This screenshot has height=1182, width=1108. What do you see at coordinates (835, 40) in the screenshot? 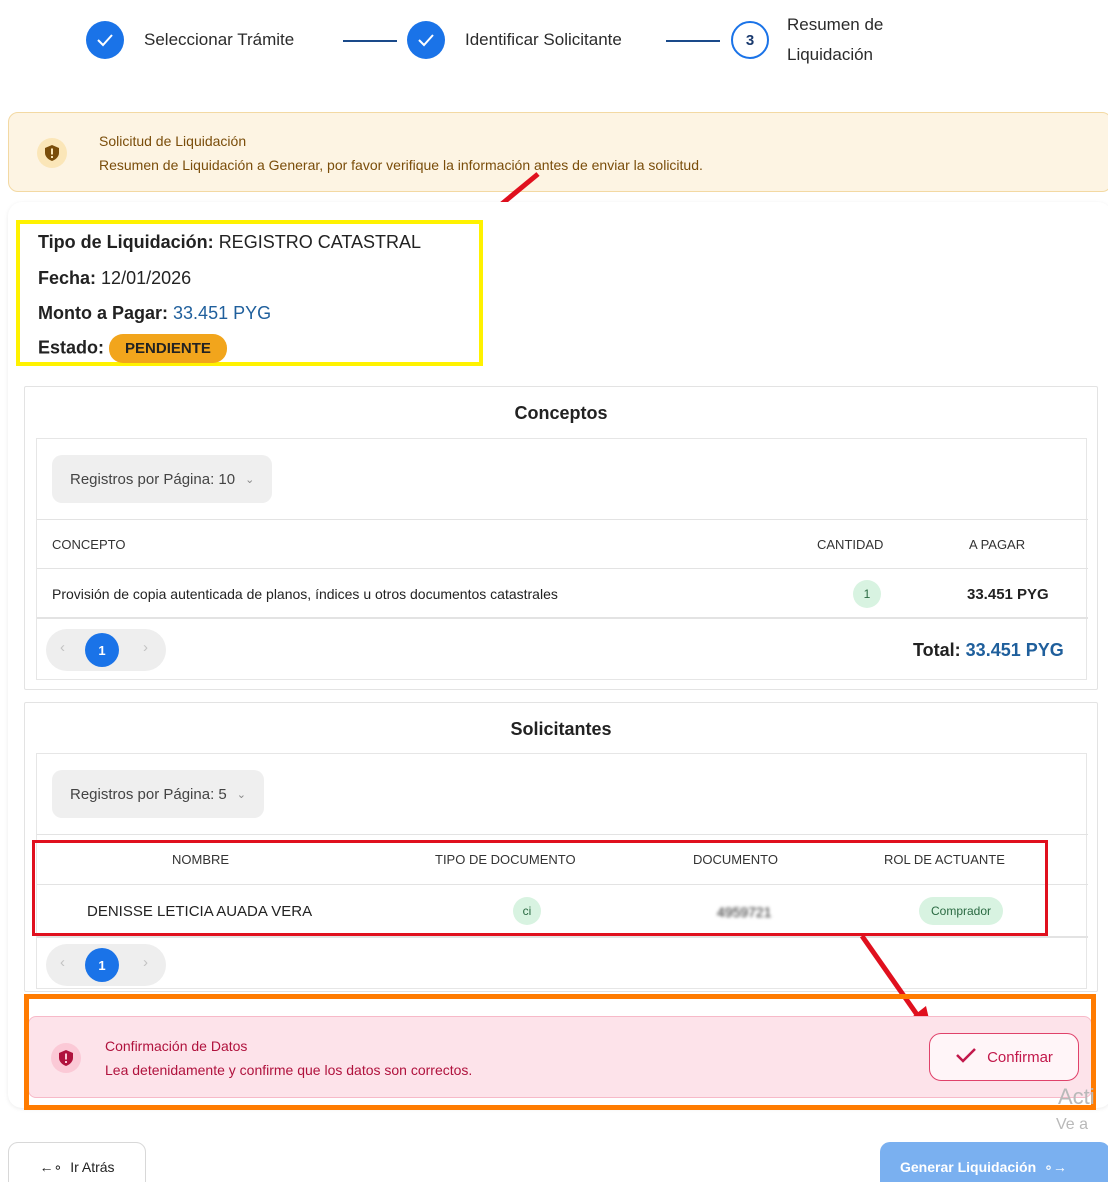
I see `step-3-label: Resumen de Liquidación` at bounding box center [835, 40].